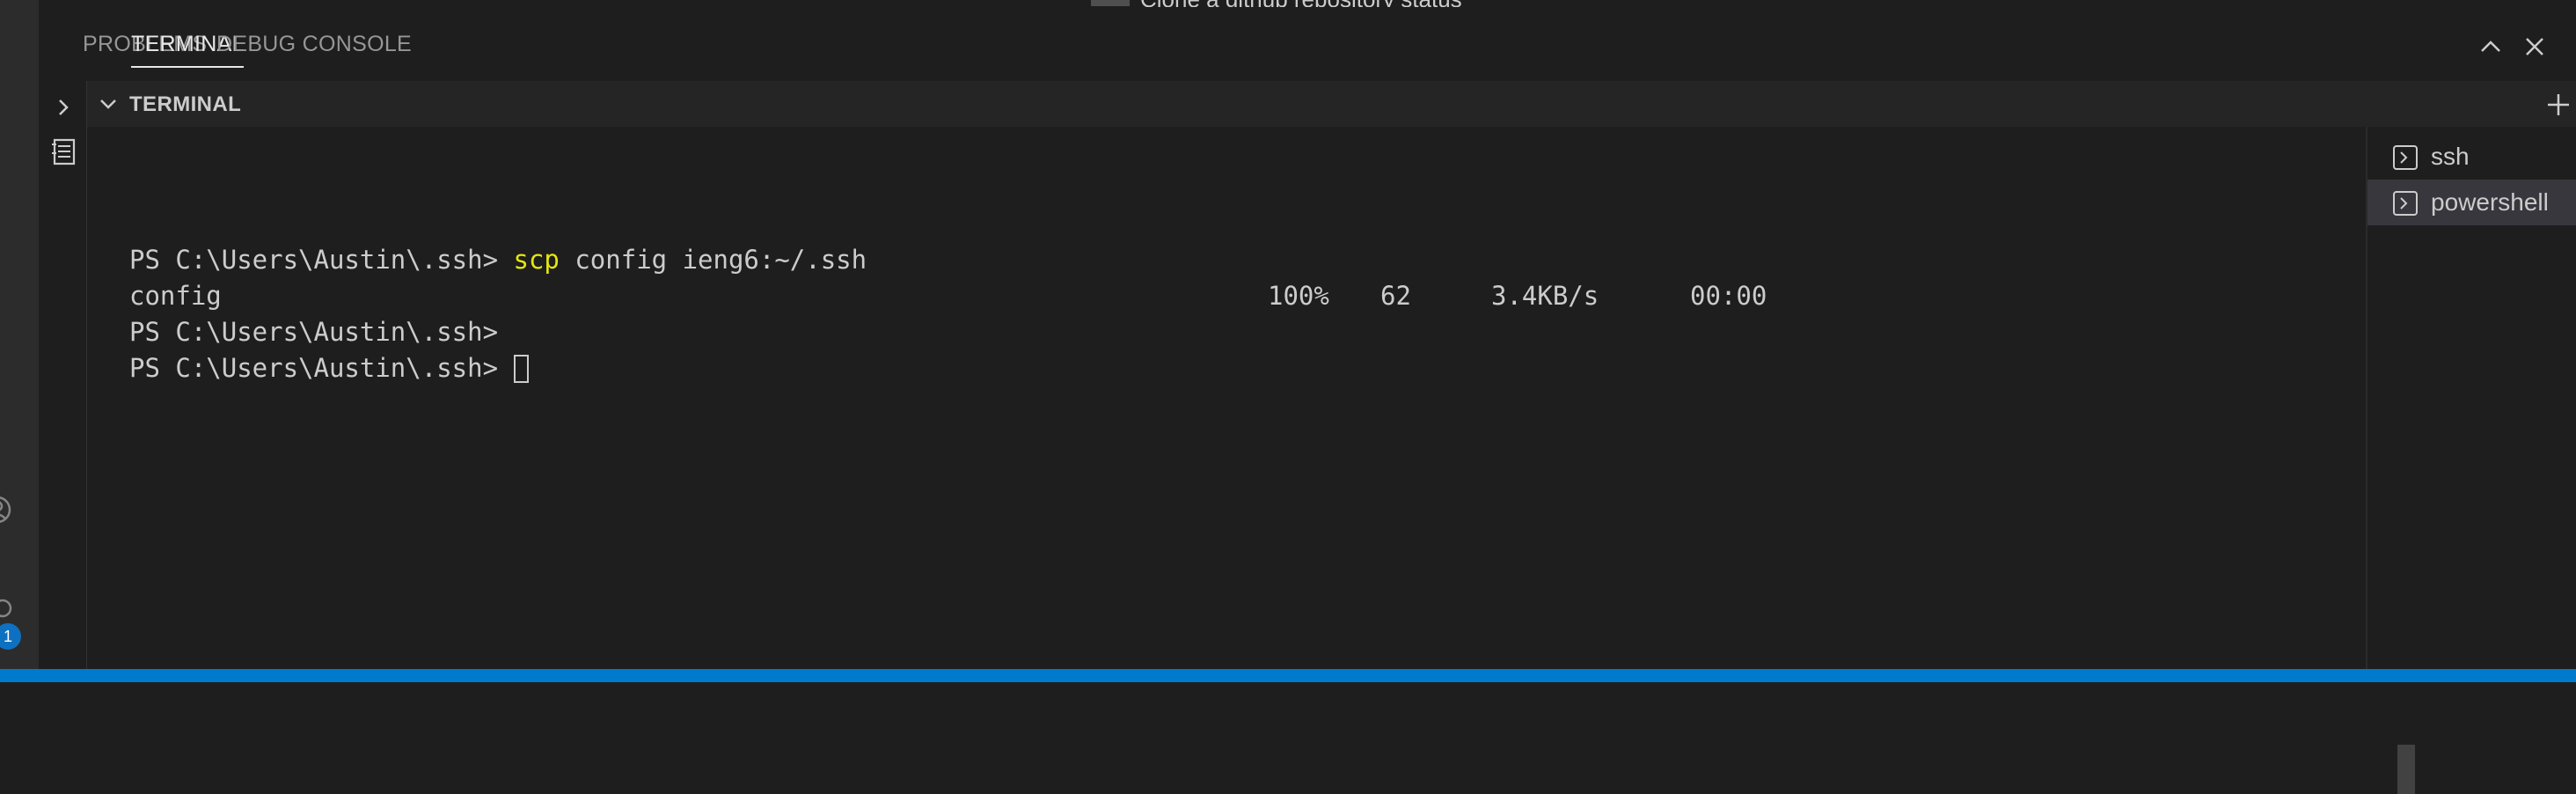 This screenshot has height=794, width=2576. Describe the element at coordinates (2558, 105) in the screenshot. I see `plus-icon` at that location.